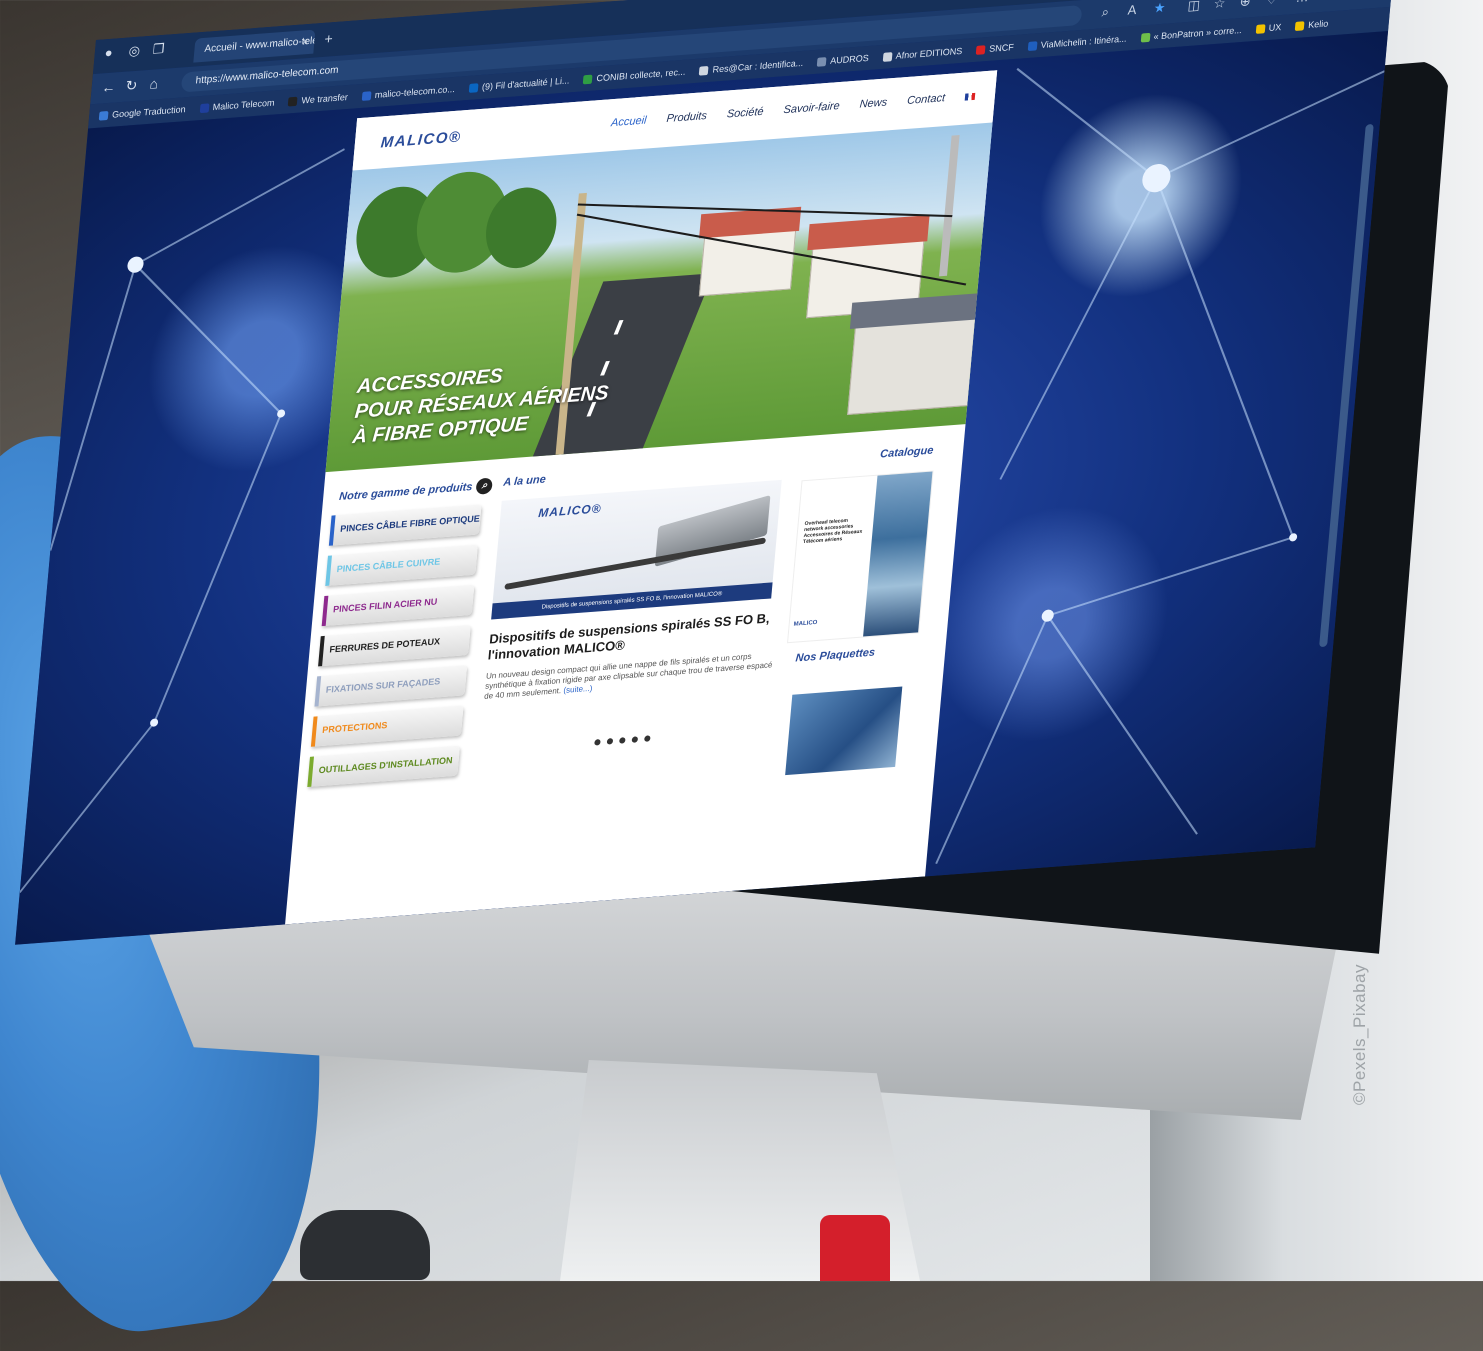 This screenshot has height=1351, width=1483. What do you see at coordinates (1271, 4) in the screenshot?
I see `extensions-icon: ♡` at bounding box center [1271, 4].